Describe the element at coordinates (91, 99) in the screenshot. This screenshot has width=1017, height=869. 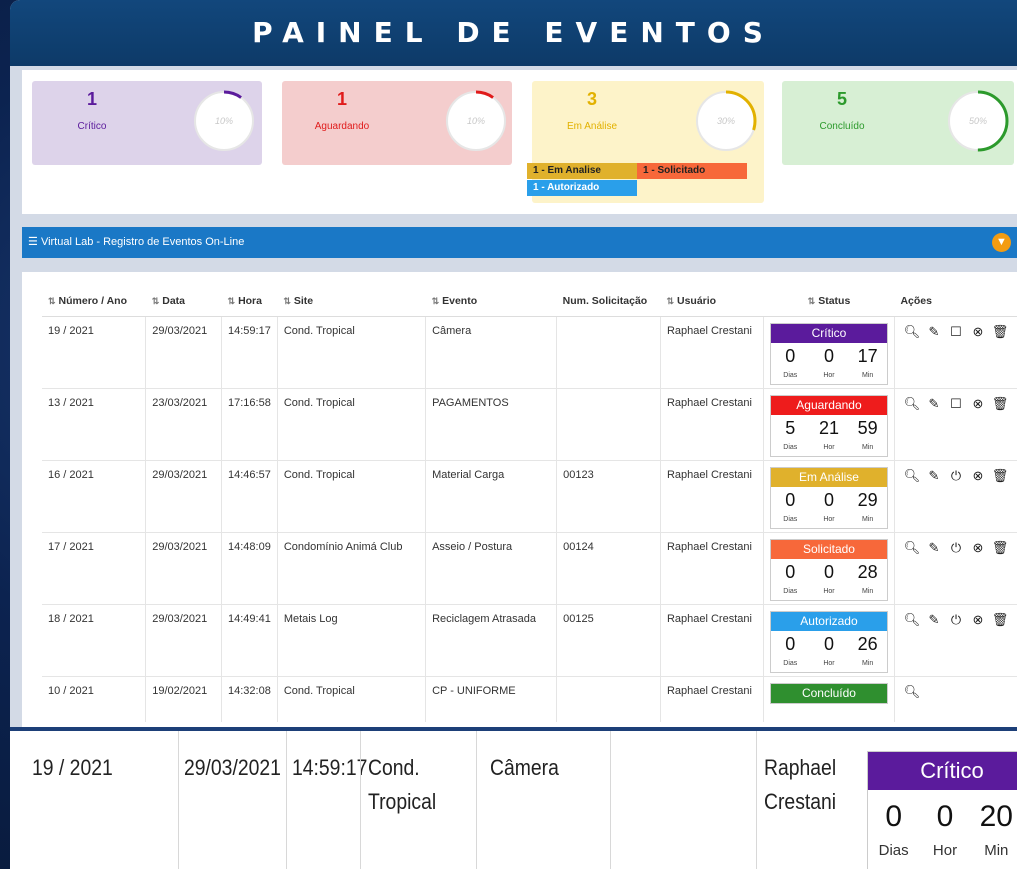
I see `card-count: 1` at that location.